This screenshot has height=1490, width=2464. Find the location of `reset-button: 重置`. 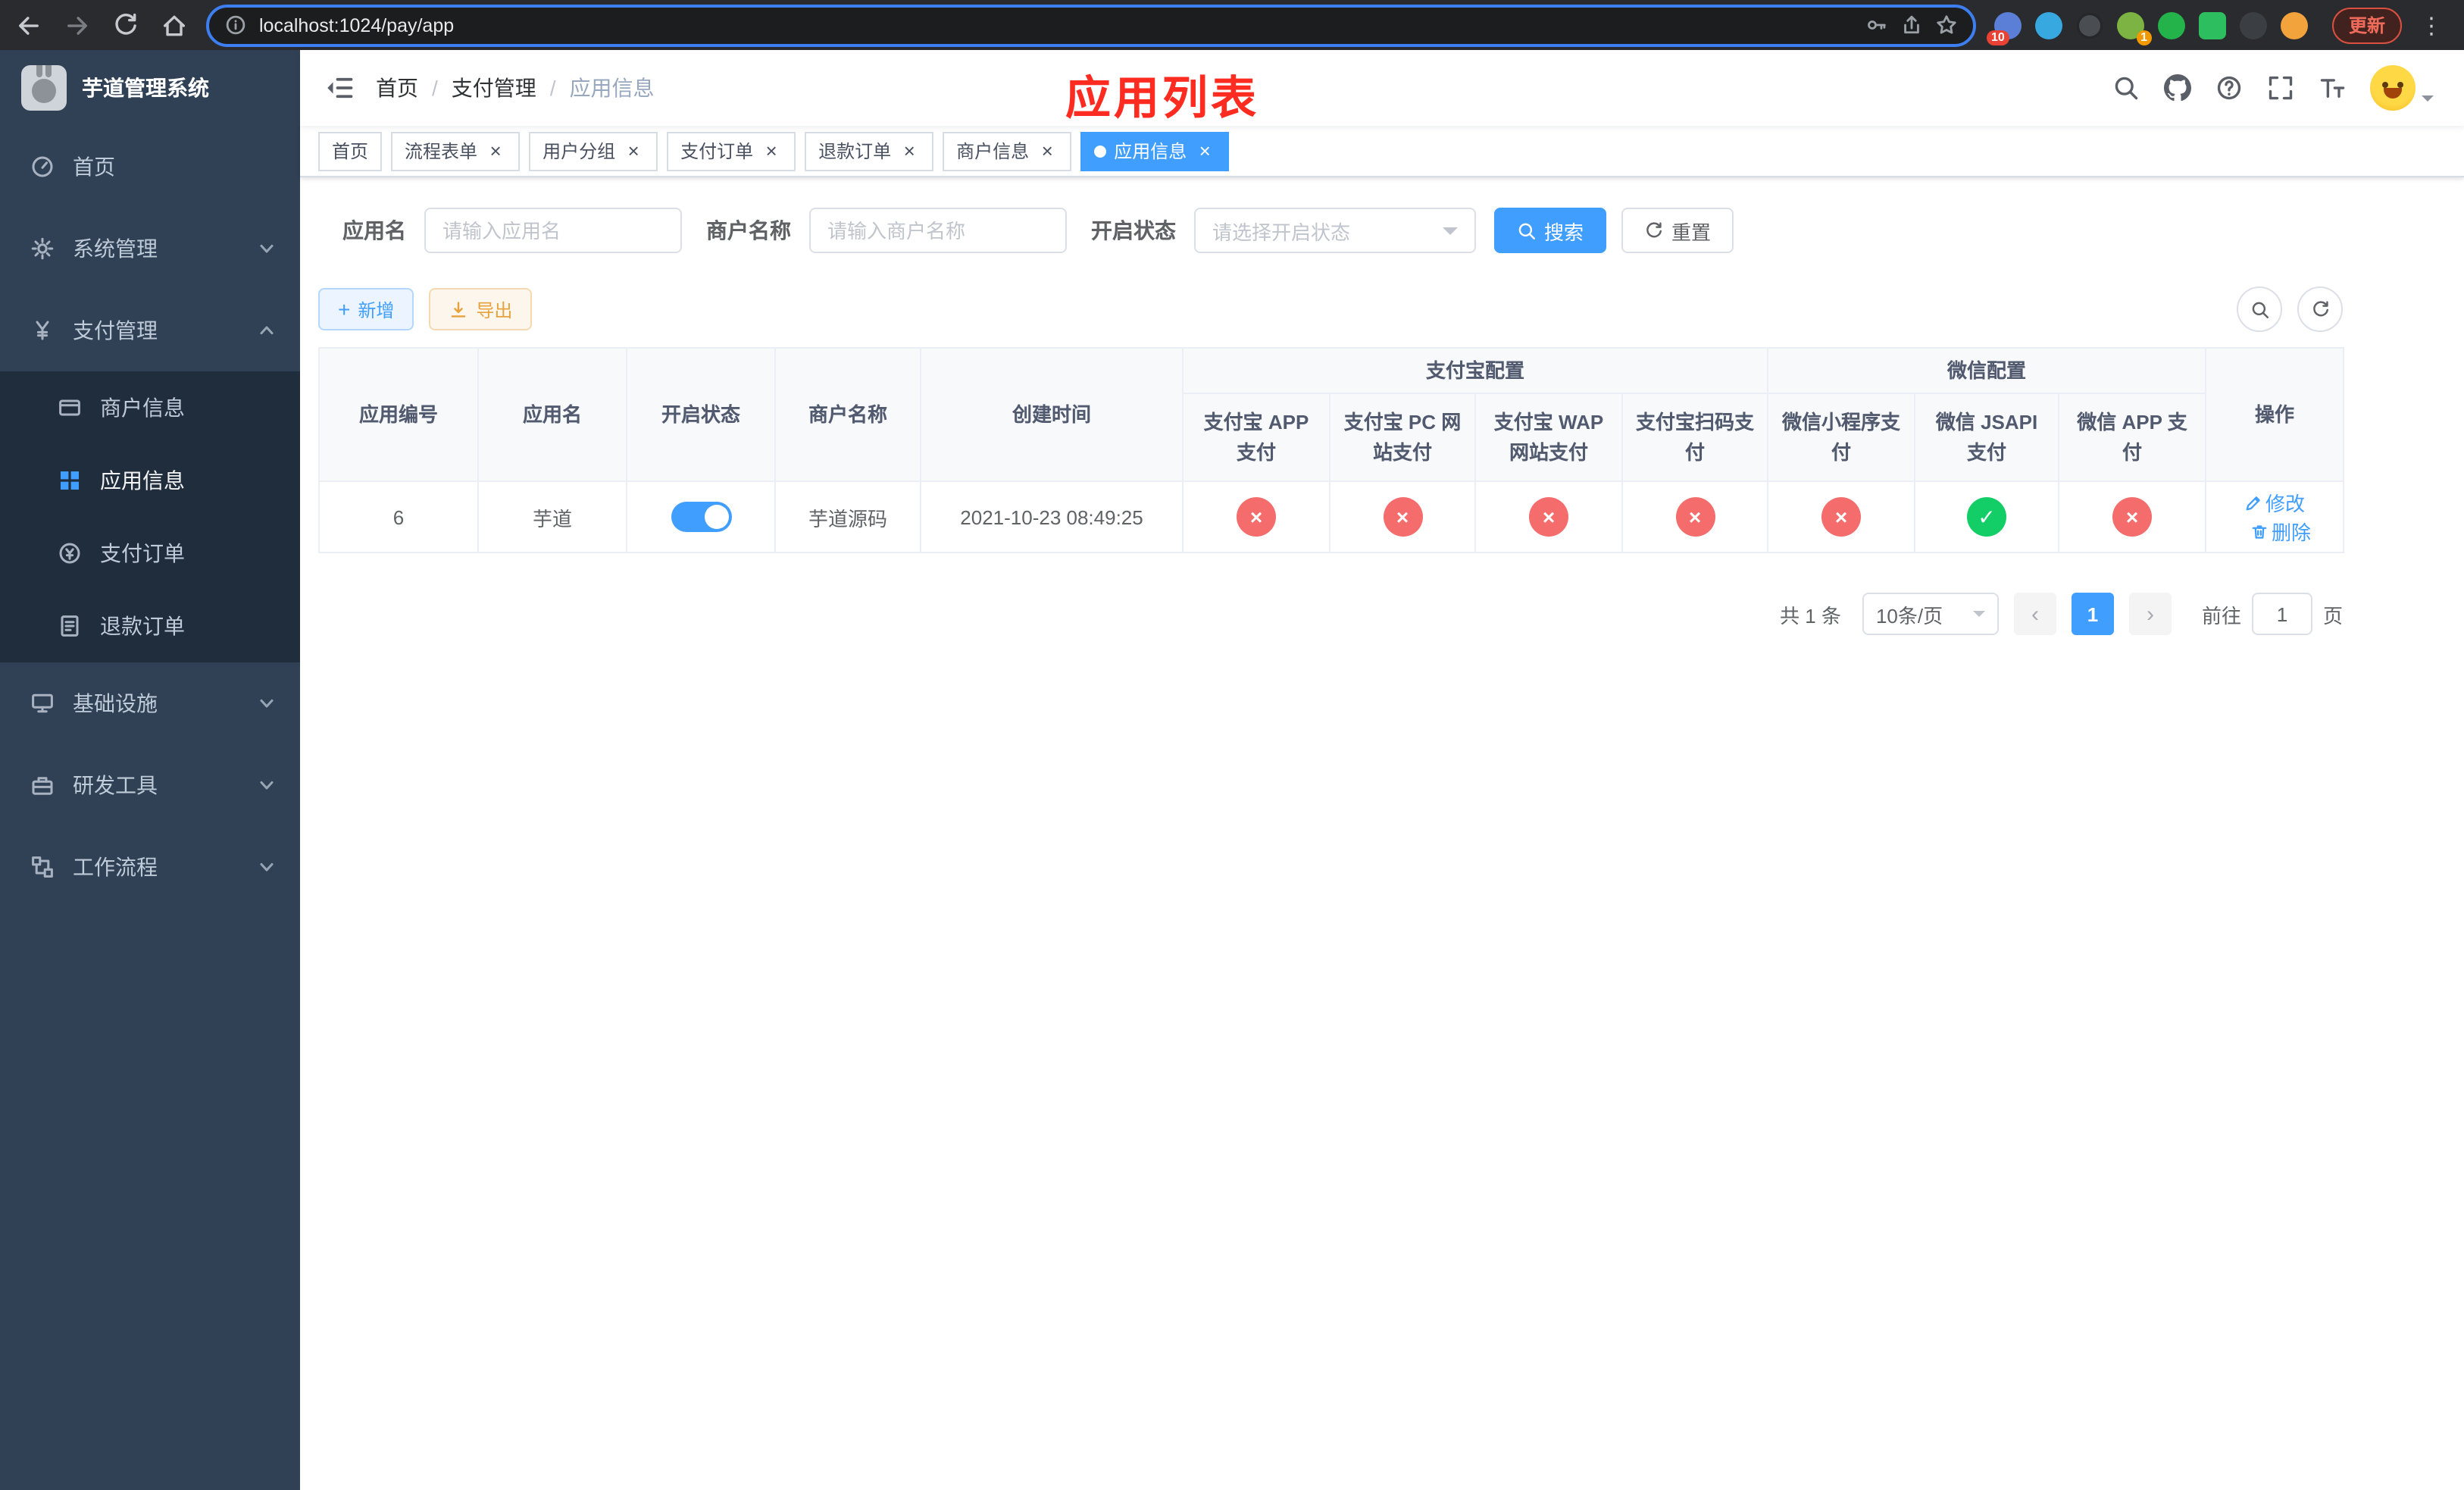

reset-button: 重置 is located at coordinates (1677, 230).